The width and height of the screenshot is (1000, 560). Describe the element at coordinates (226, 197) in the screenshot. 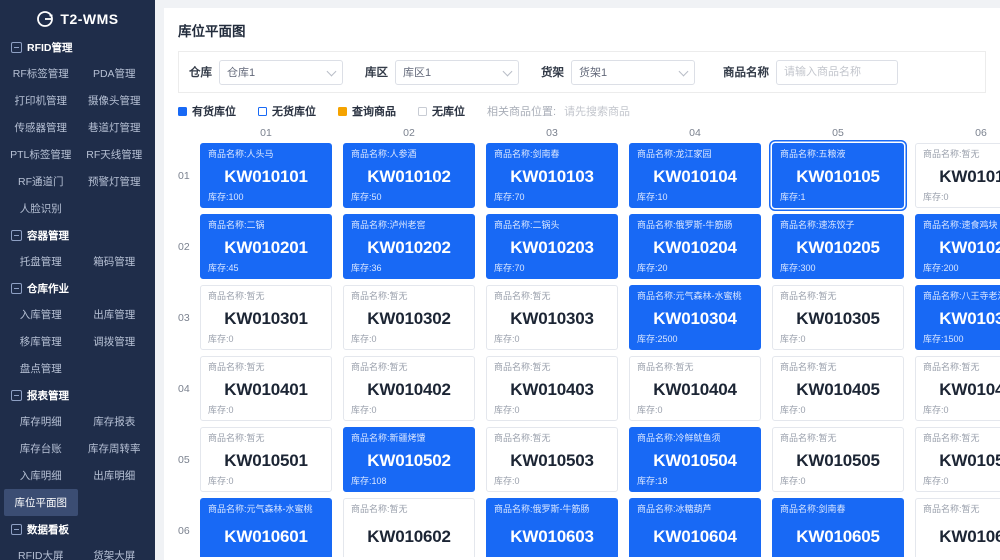

I see `cell-stock: 库存:100` at that location.